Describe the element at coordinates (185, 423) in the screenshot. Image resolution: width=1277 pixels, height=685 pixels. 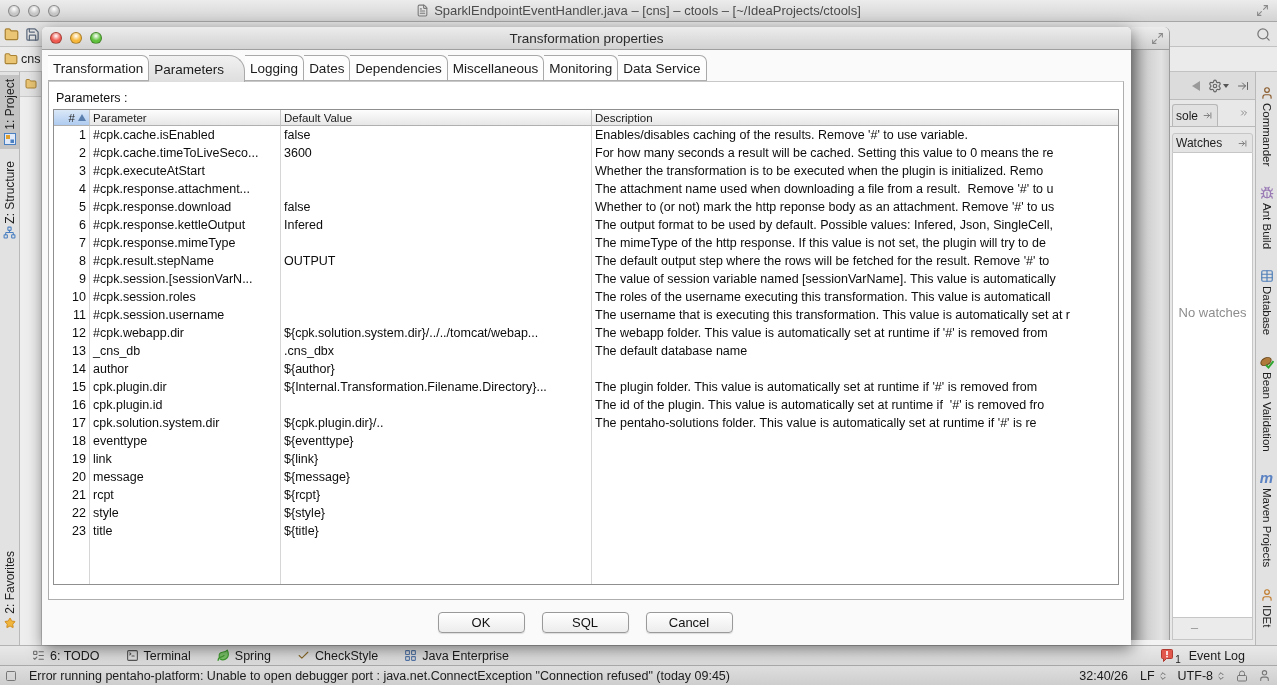
I see `table-cell: cpk.solution.system.dir` at that location.